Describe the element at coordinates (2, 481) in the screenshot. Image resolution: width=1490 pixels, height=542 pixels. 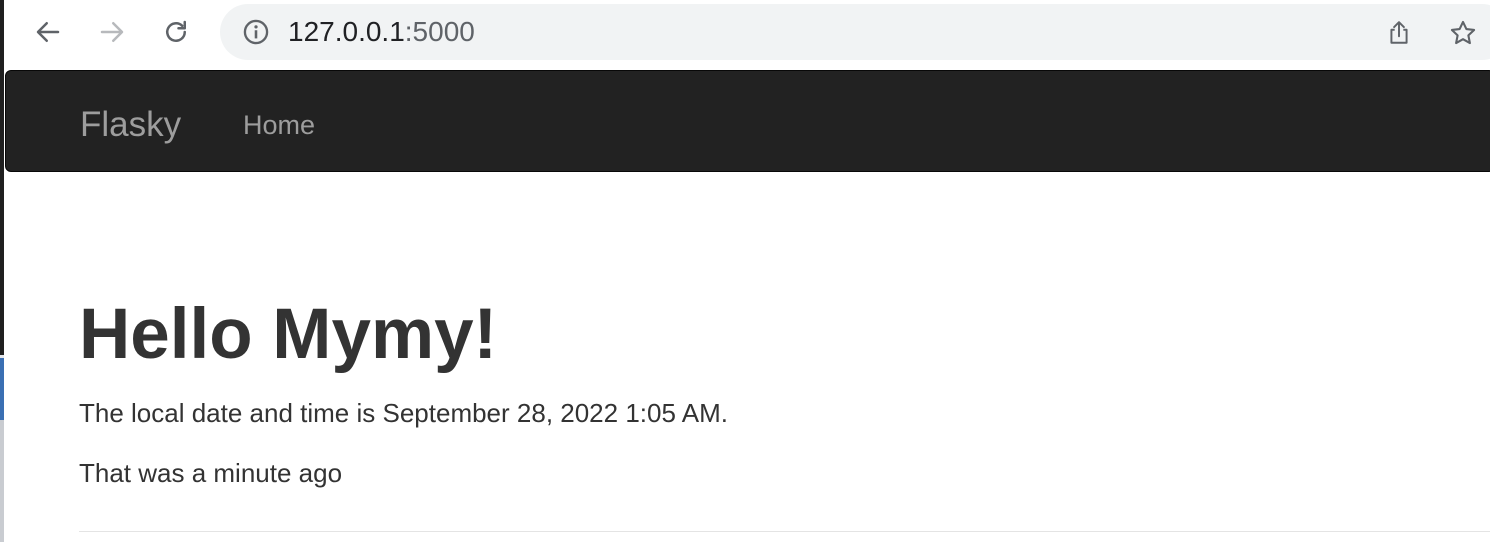
I see `window-edge-grey` at that location.